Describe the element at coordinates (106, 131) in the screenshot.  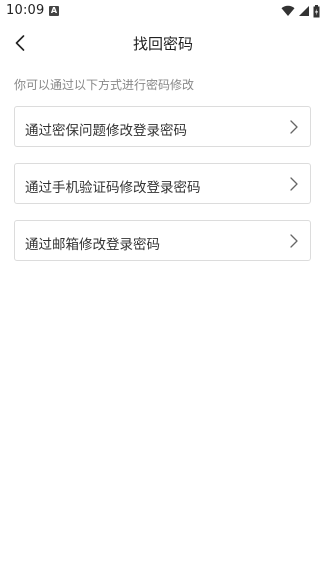
I see `option-label: 通过密保问题修改登录密码` at that location.